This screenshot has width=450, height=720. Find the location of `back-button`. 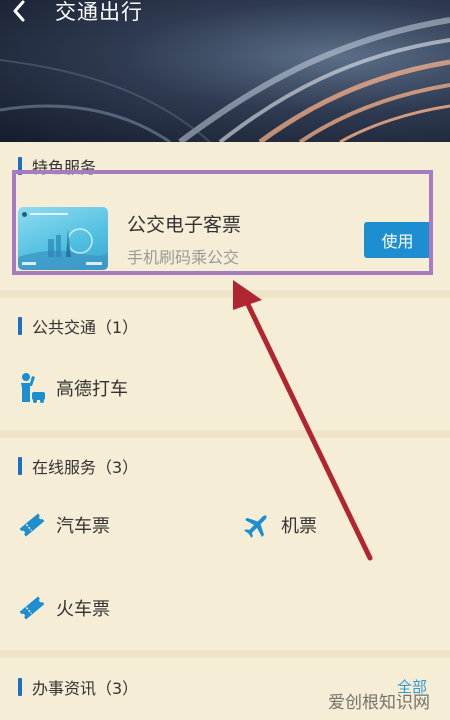

back-button is located at coordinates (30, 13).